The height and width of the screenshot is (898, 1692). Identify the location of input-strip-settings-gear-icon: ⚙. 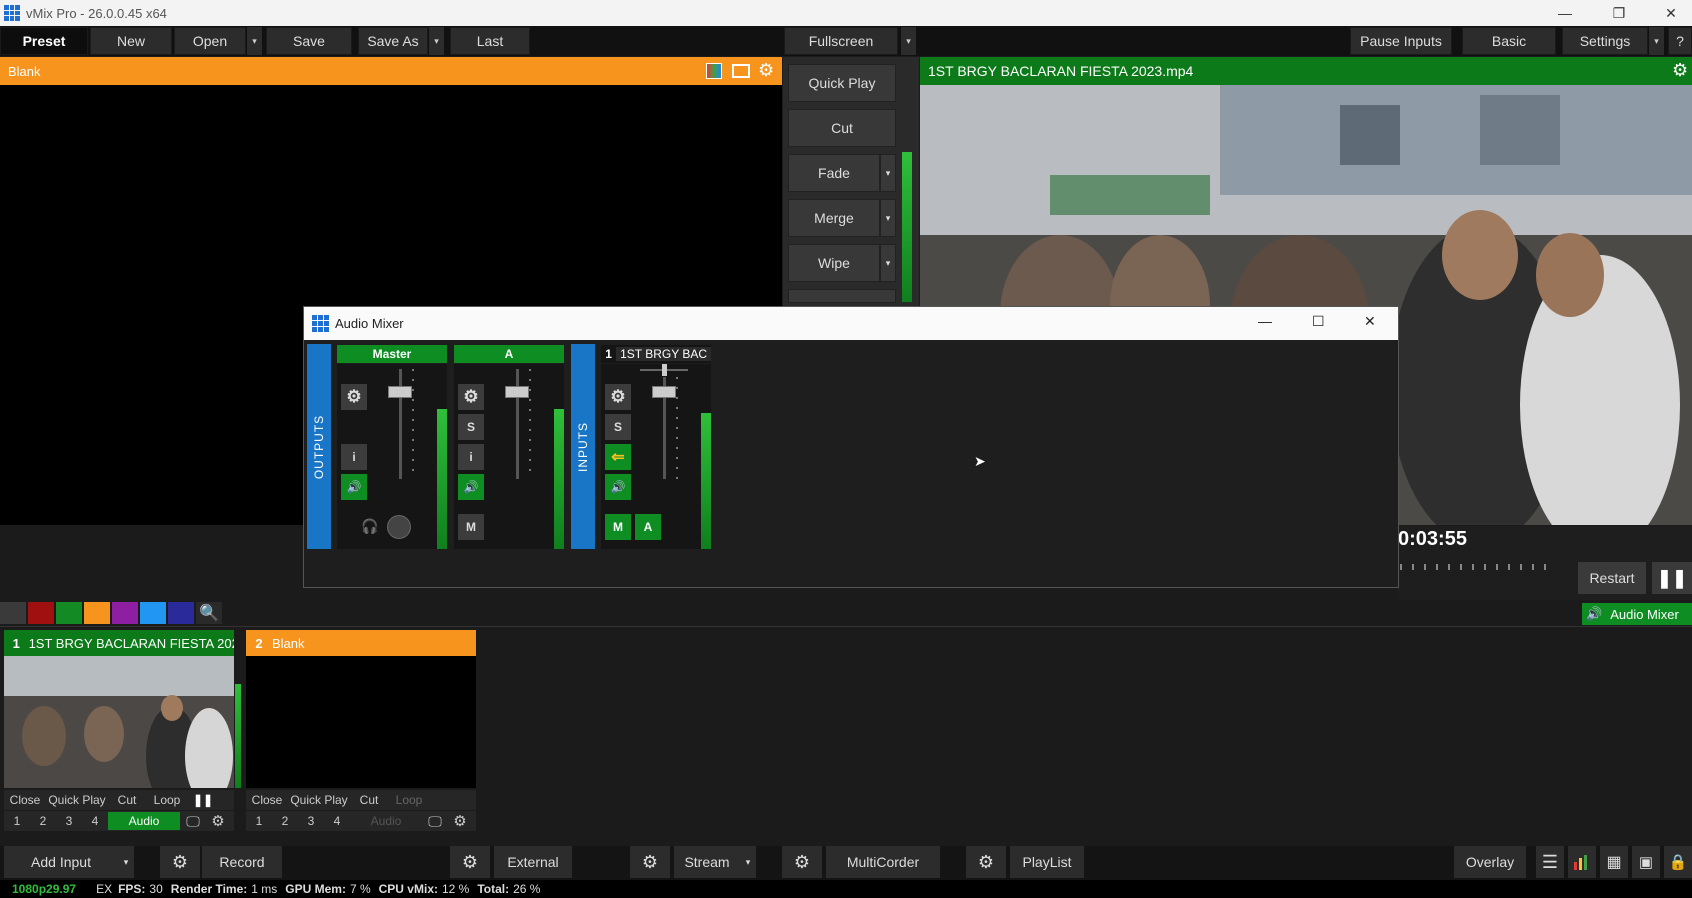
(618, 397).